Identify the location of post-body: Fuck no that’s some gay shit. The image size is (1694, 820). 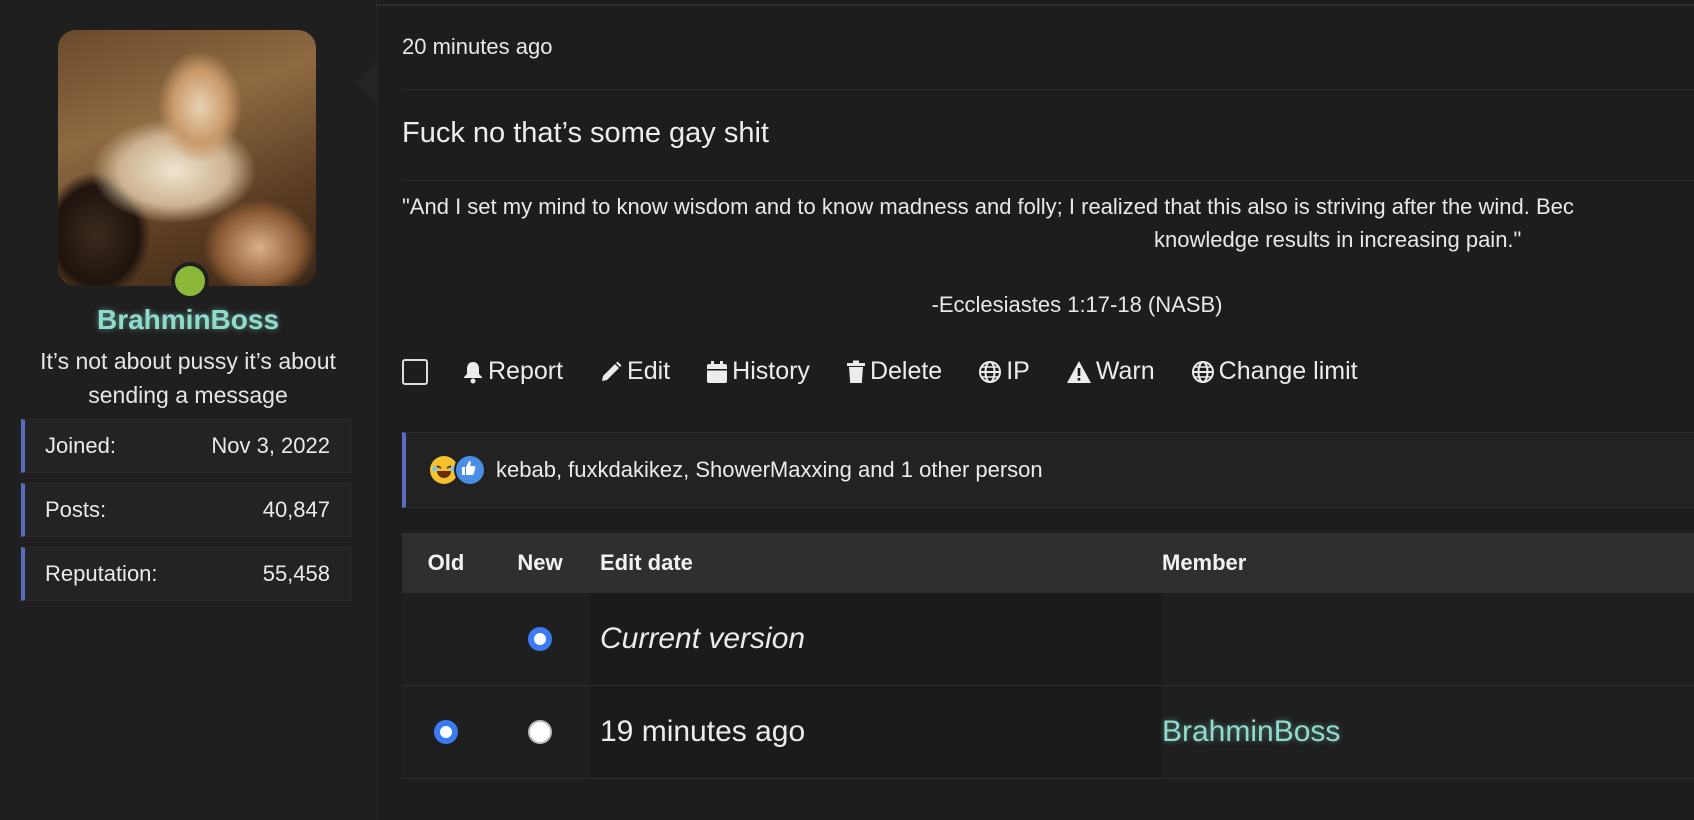
(585, 133).